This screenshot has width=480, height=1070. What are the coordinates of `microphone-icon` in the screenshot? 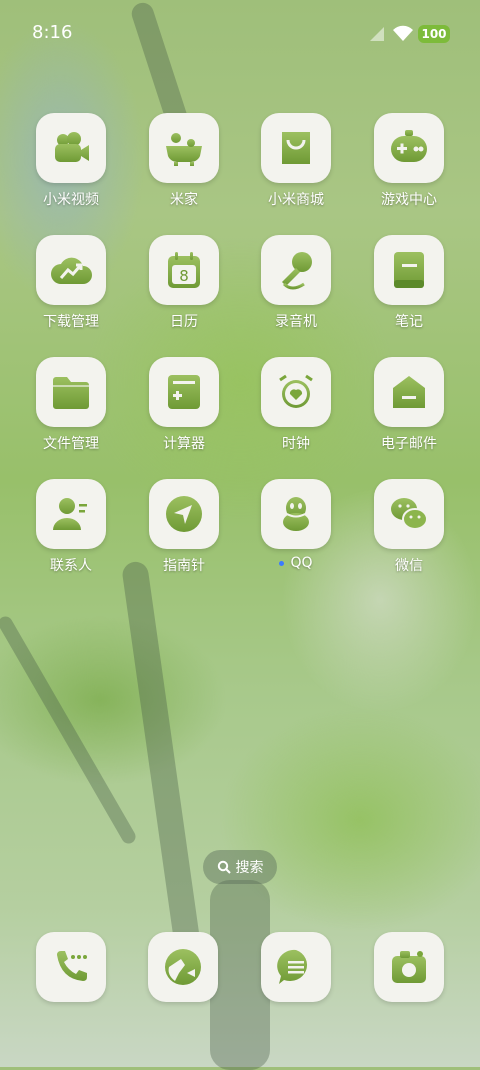 It's located at (297, 271).